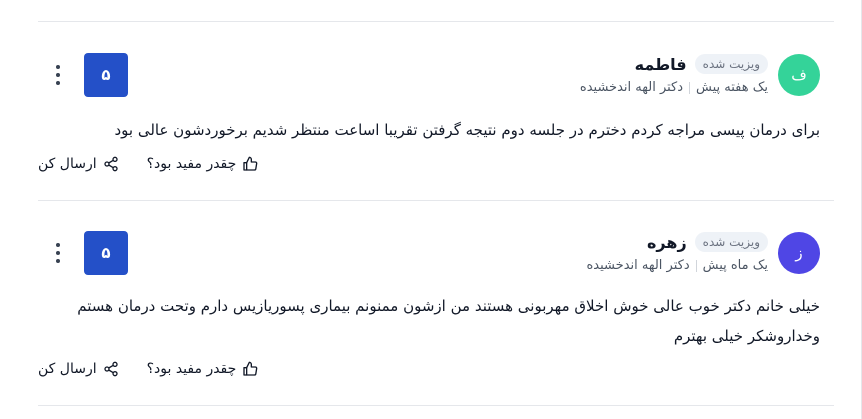 This screenshot has width=862, height=419. I want to click on review-meta: یک هفته پیش دکتر الهه اندخشیده, so click(674, 87).